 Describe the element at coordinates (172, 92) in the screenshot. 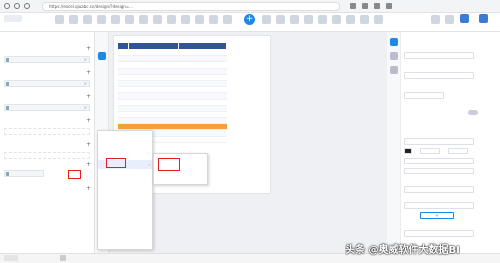

I see `data-table` at that location.